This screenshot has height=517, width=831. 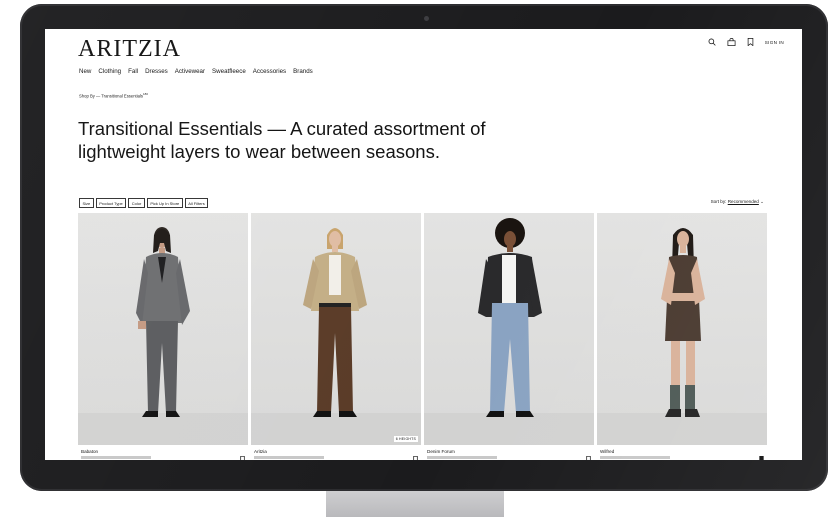 What do you see at coordinates (426, 18) in the screenshot?
I see `webcam` at bounding box center [426, 18].